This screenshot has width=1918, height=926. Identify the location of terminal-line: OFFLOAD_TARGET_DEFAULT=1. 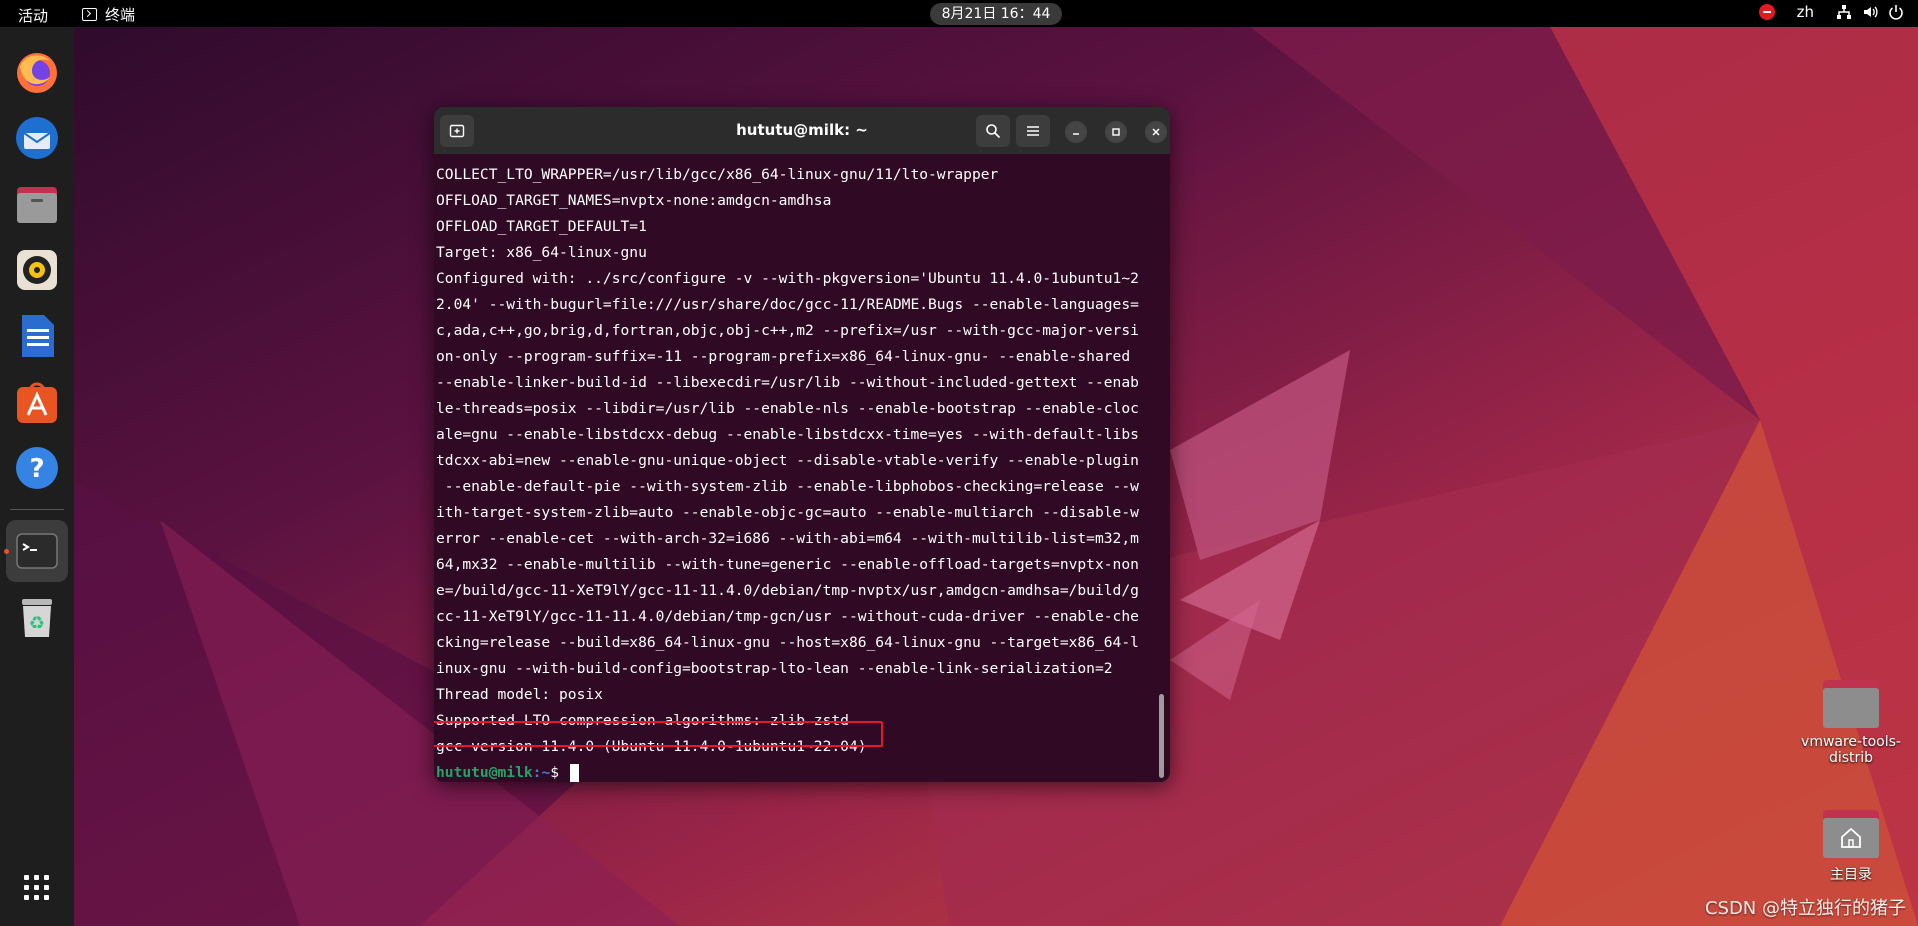
(541, 226).